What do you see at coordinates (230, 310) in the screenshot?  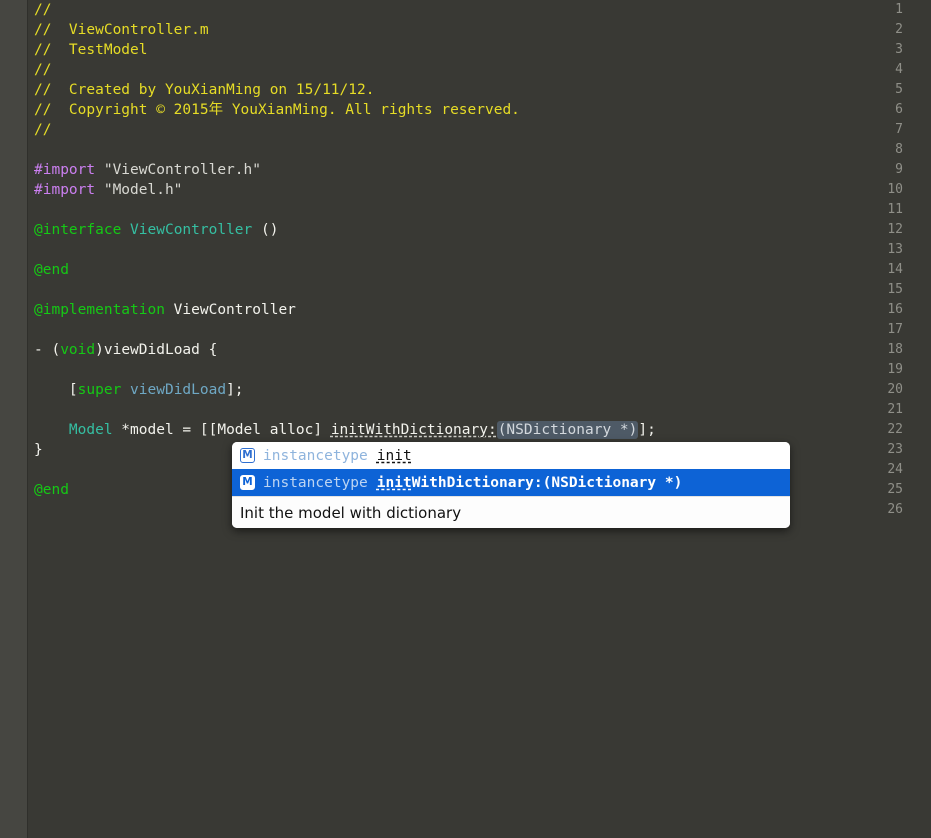 I see `code-token-plain: ViewController` at bounding box center [230, 310].